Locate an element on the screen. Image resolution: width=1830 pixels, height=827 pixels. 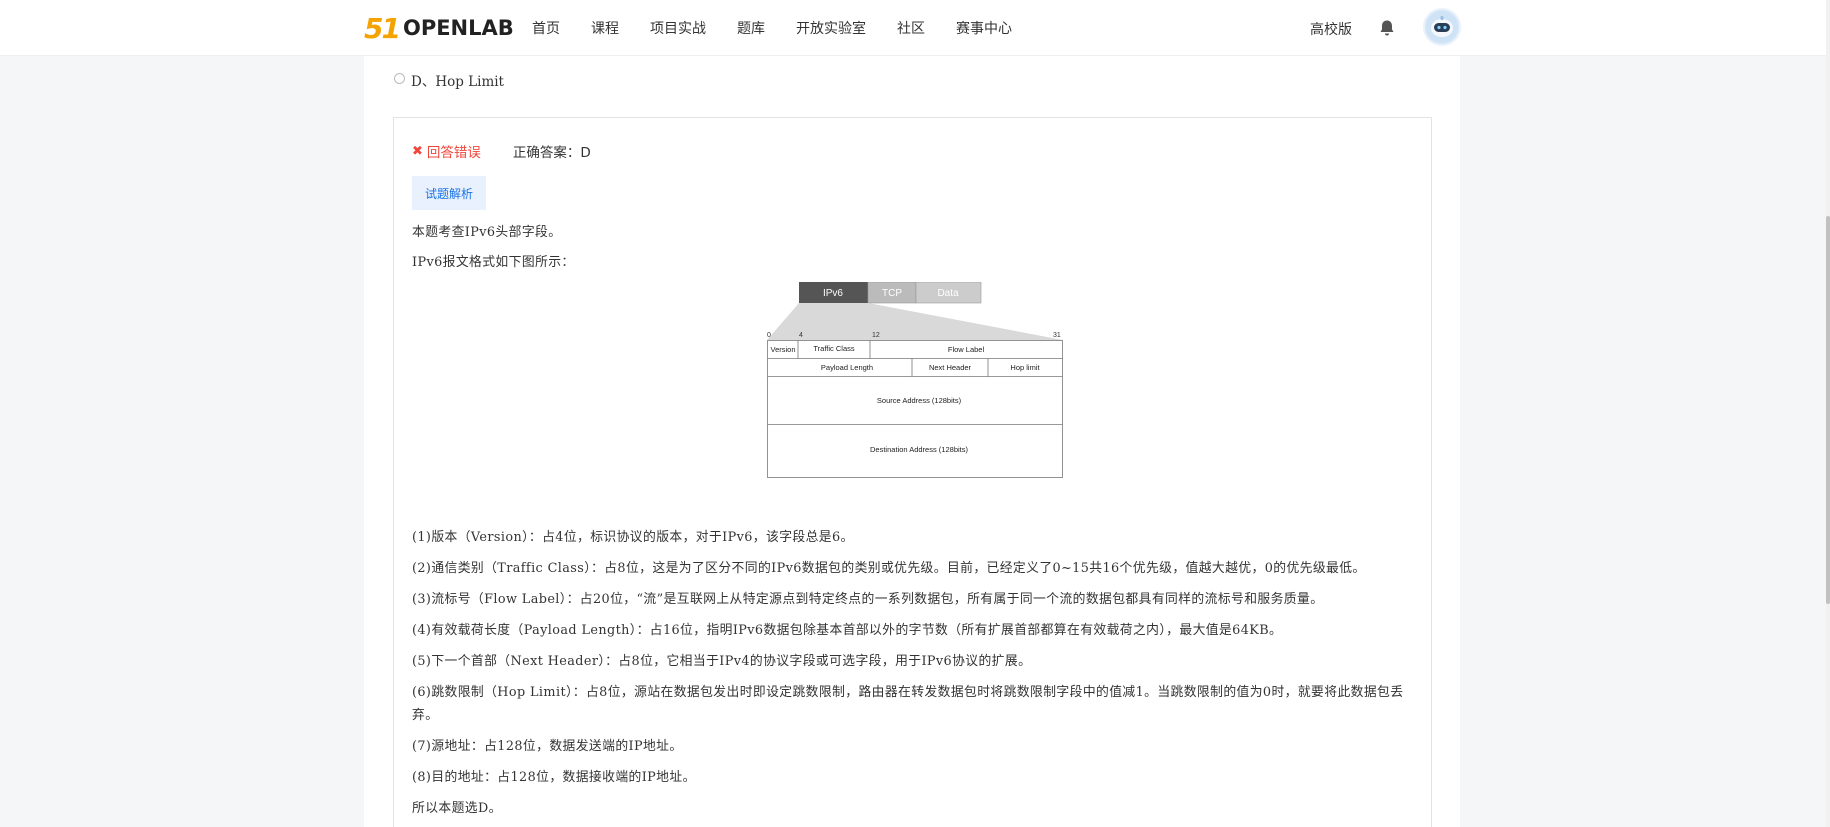
nav-item-community: 社区 is located at coordinates (911, 28).